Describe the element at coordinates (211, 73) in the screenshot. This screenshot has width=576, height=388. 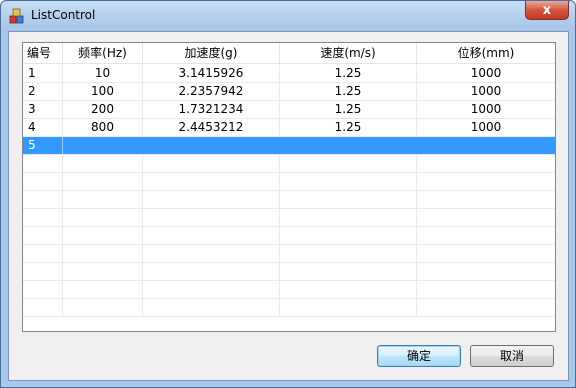
I see `cell-acceleration: 3.1415926` at that location.